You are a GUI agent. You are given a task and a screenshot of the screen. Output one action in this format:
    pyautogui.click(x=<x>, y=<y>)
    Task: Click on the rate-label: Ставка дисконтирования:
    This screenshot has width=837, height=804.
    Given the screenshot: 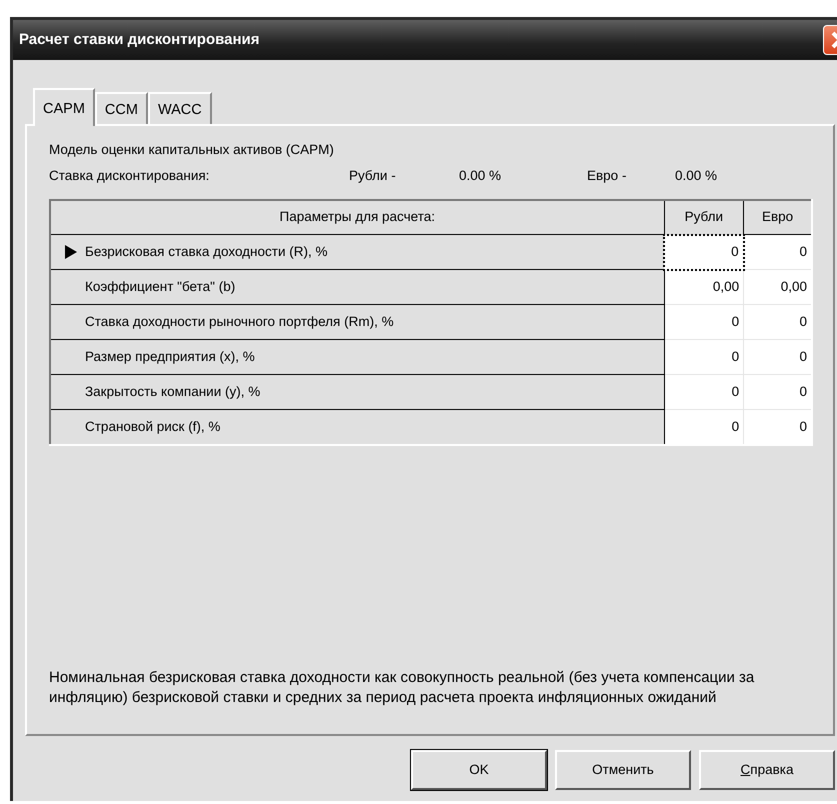 What is the action you would take?
    pyautogui.click(x=129, y=176)
    